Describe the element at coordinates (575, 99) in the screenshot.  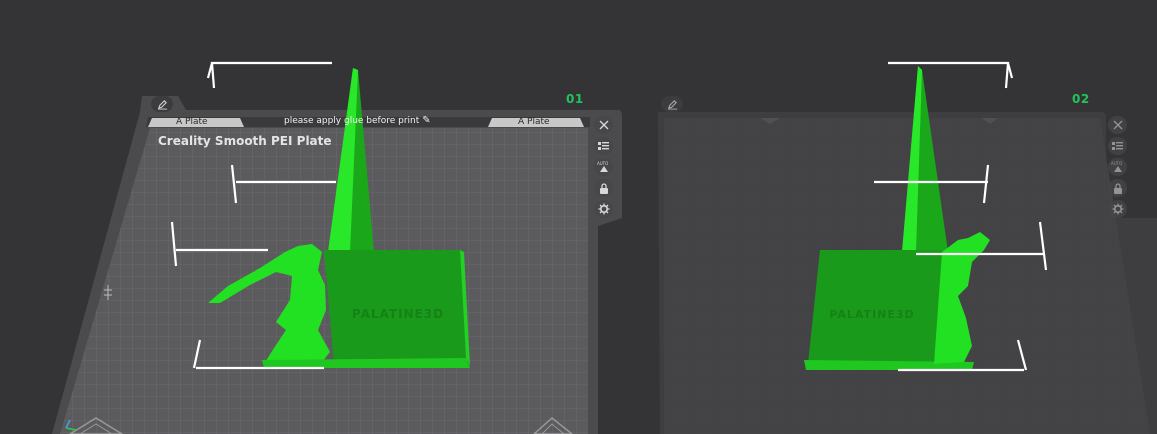
I see `plate-1-index: 01` at that location.